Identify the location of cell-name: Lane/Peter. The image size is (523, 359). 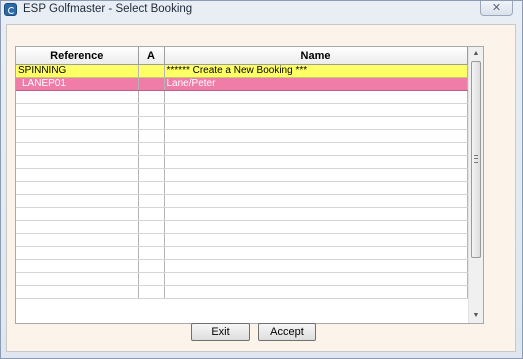
(316, 84).